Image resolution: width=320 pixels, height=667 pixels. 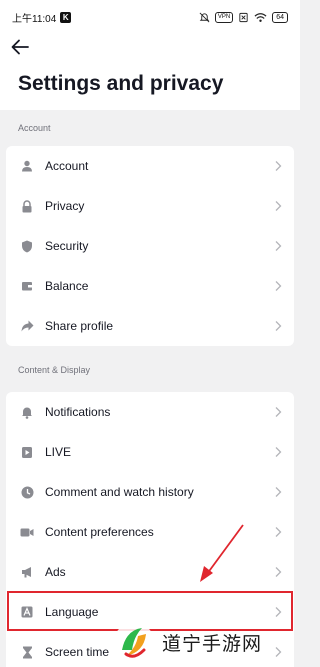 I want to click on settings-item-label: Account, so click(x=67, y=166).